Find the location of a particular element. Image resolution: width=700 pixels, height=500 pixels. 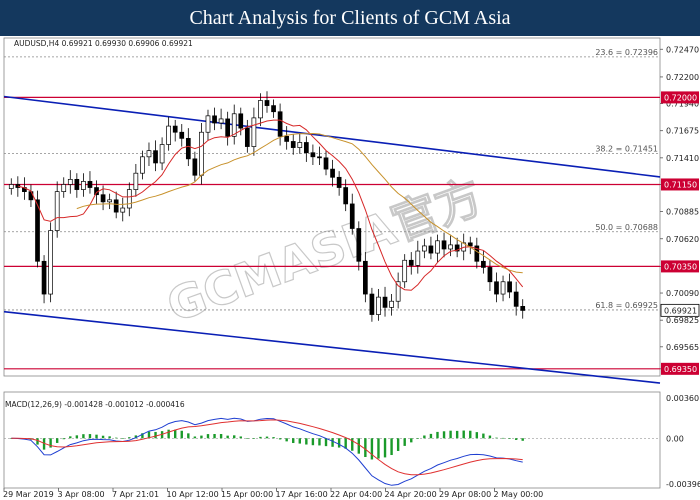

time-tick-label: 3 Apr 08:00 is located at coordinates (81, 494).